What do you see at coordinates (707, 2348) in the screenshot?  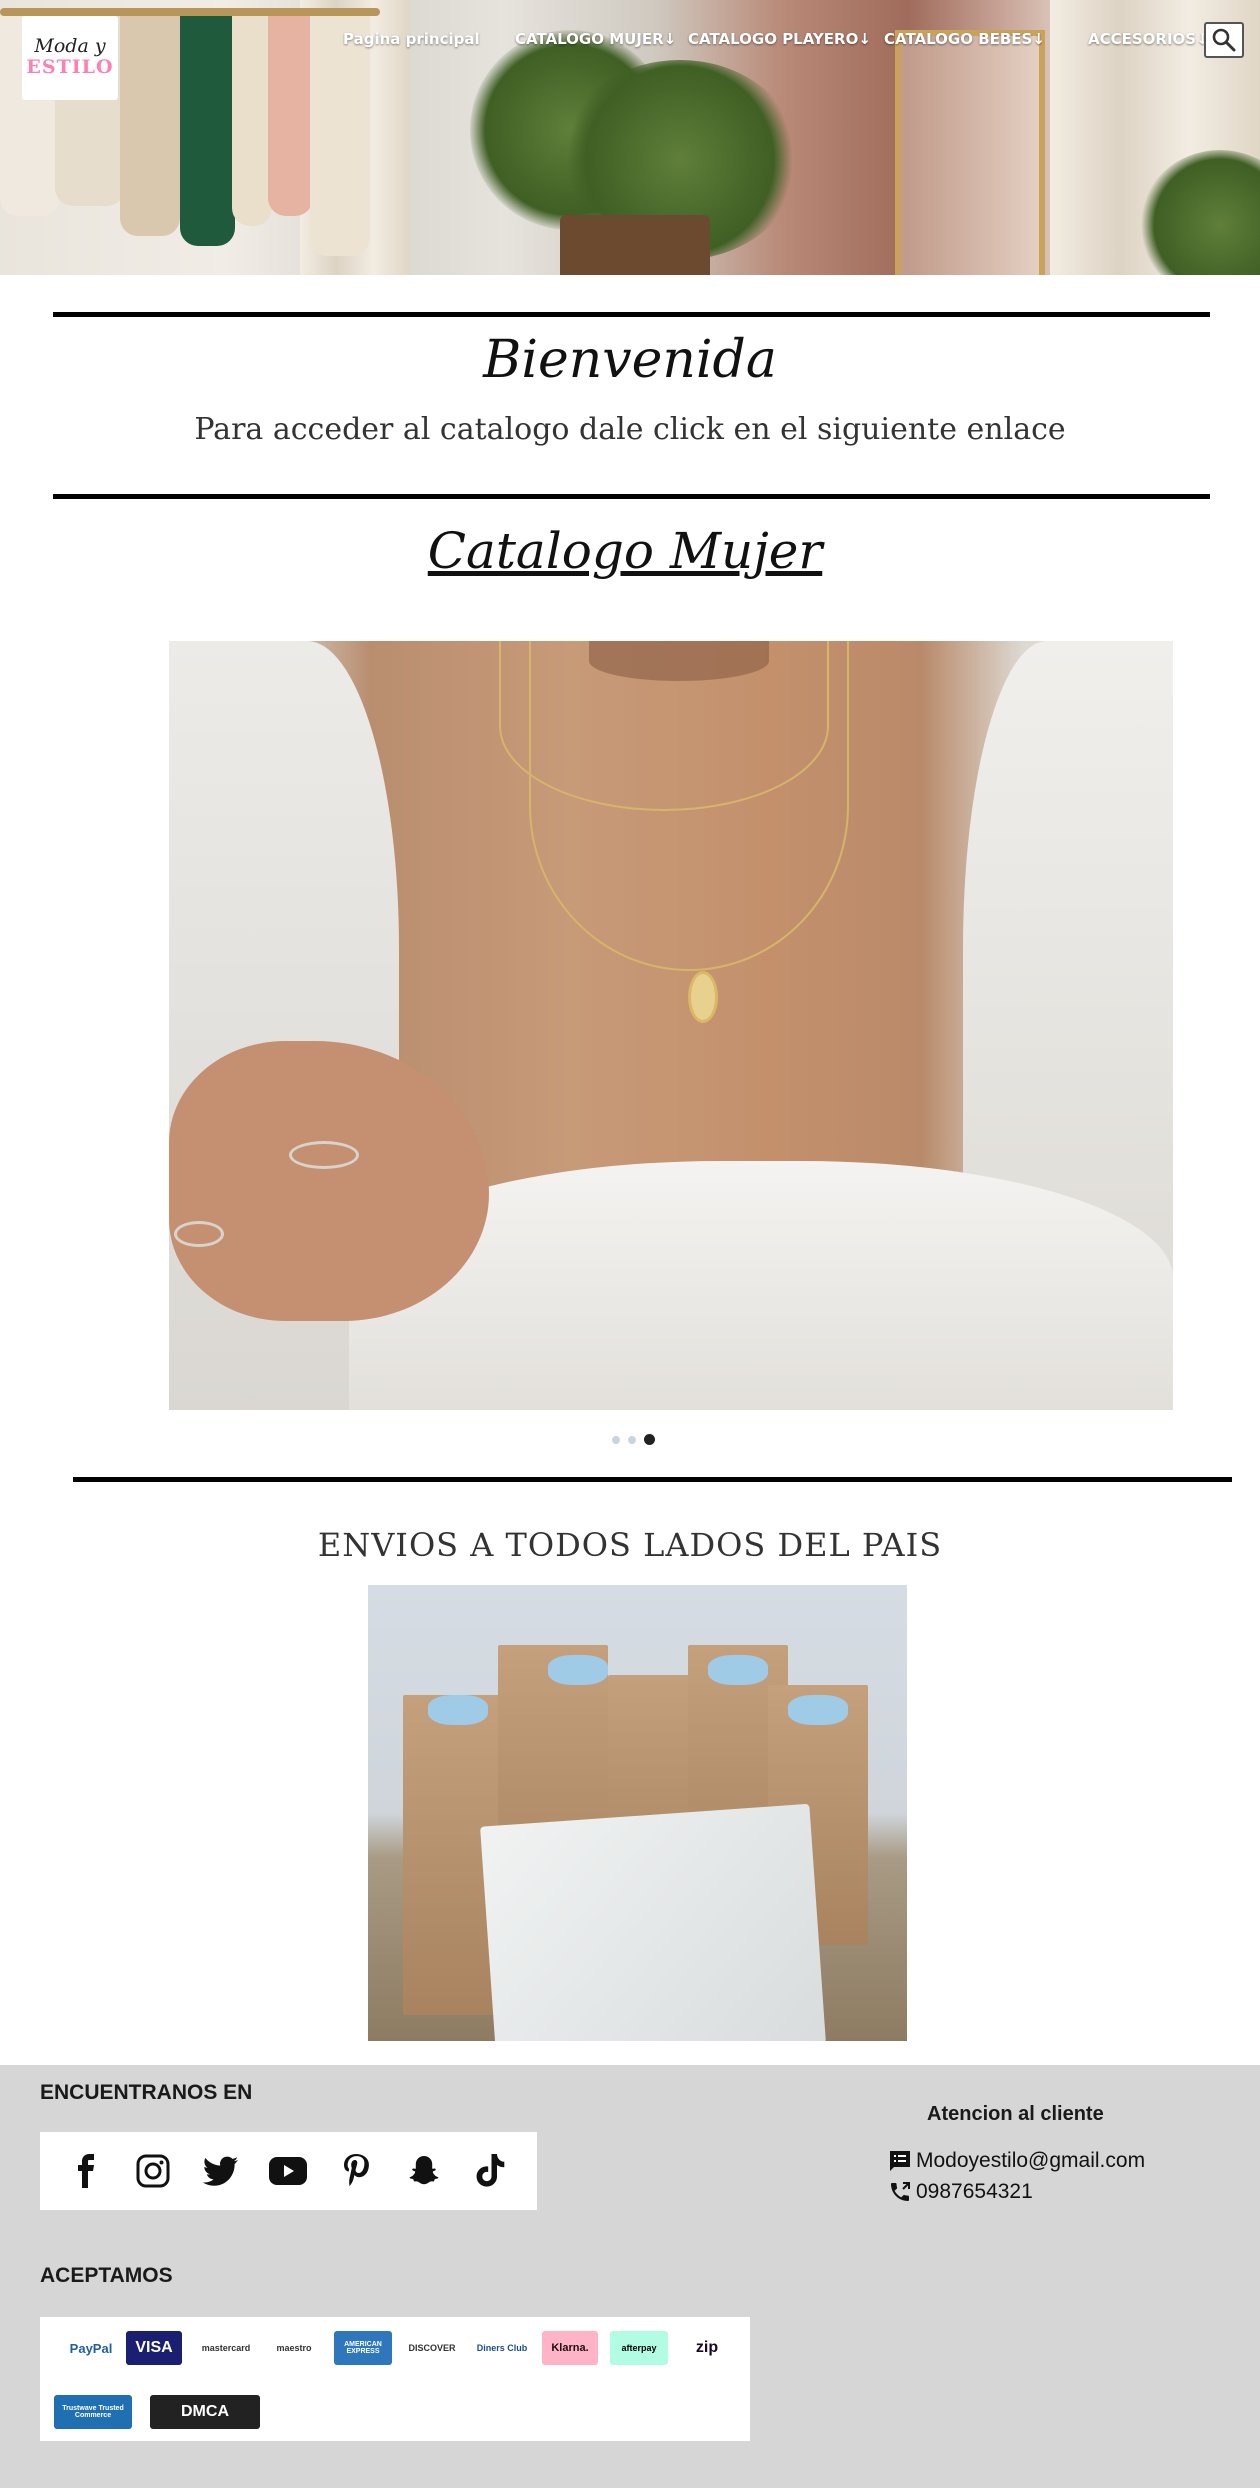 I see `payment-badge: zip` at bounding box center [707, 2348].